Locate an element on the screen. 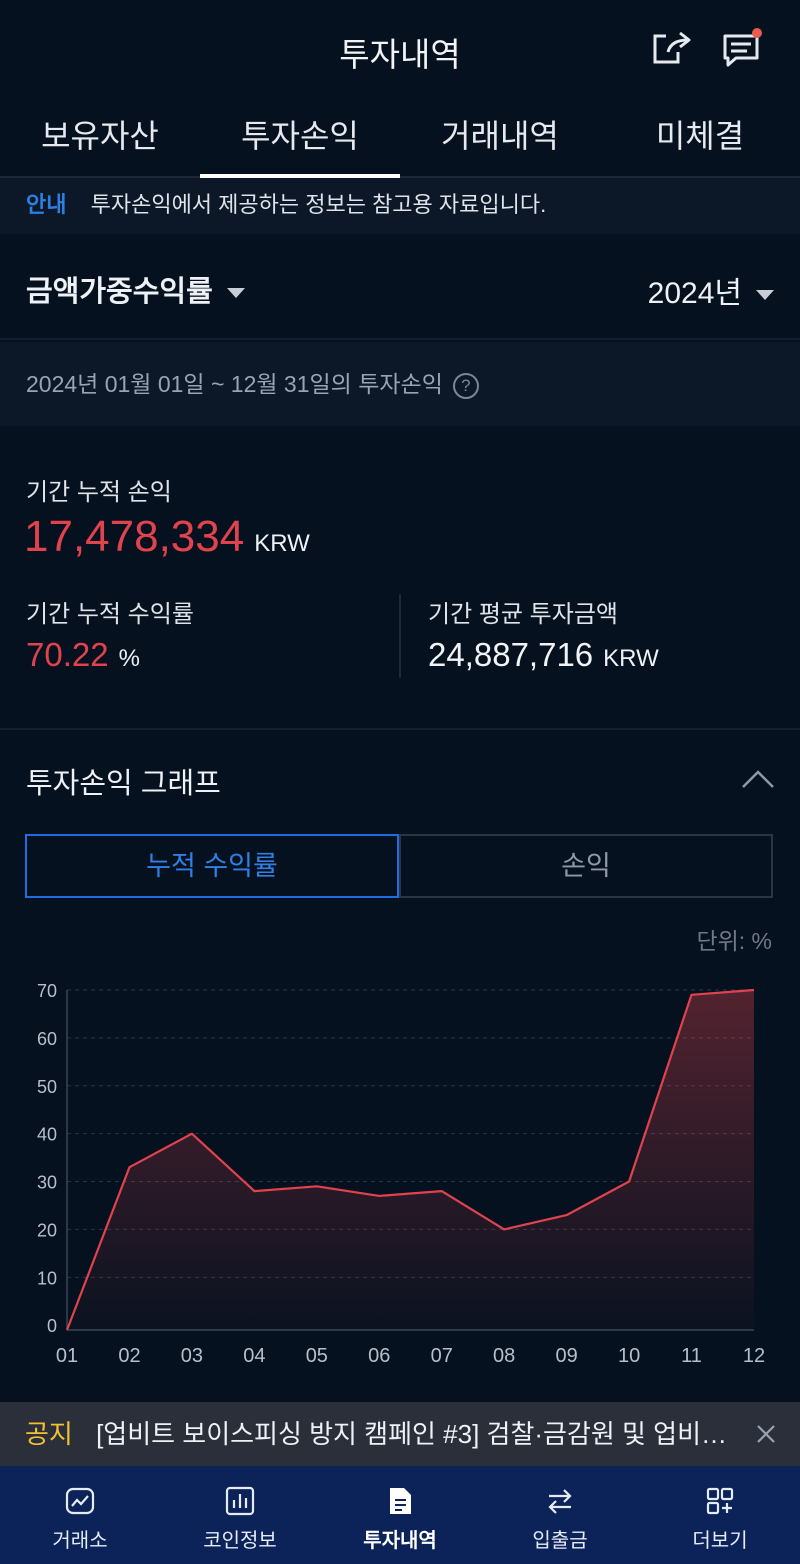 This screenshot has height=1564, width=800. cum-return-label: 기간 누적 수익률 is located at coordinates (110, 614).